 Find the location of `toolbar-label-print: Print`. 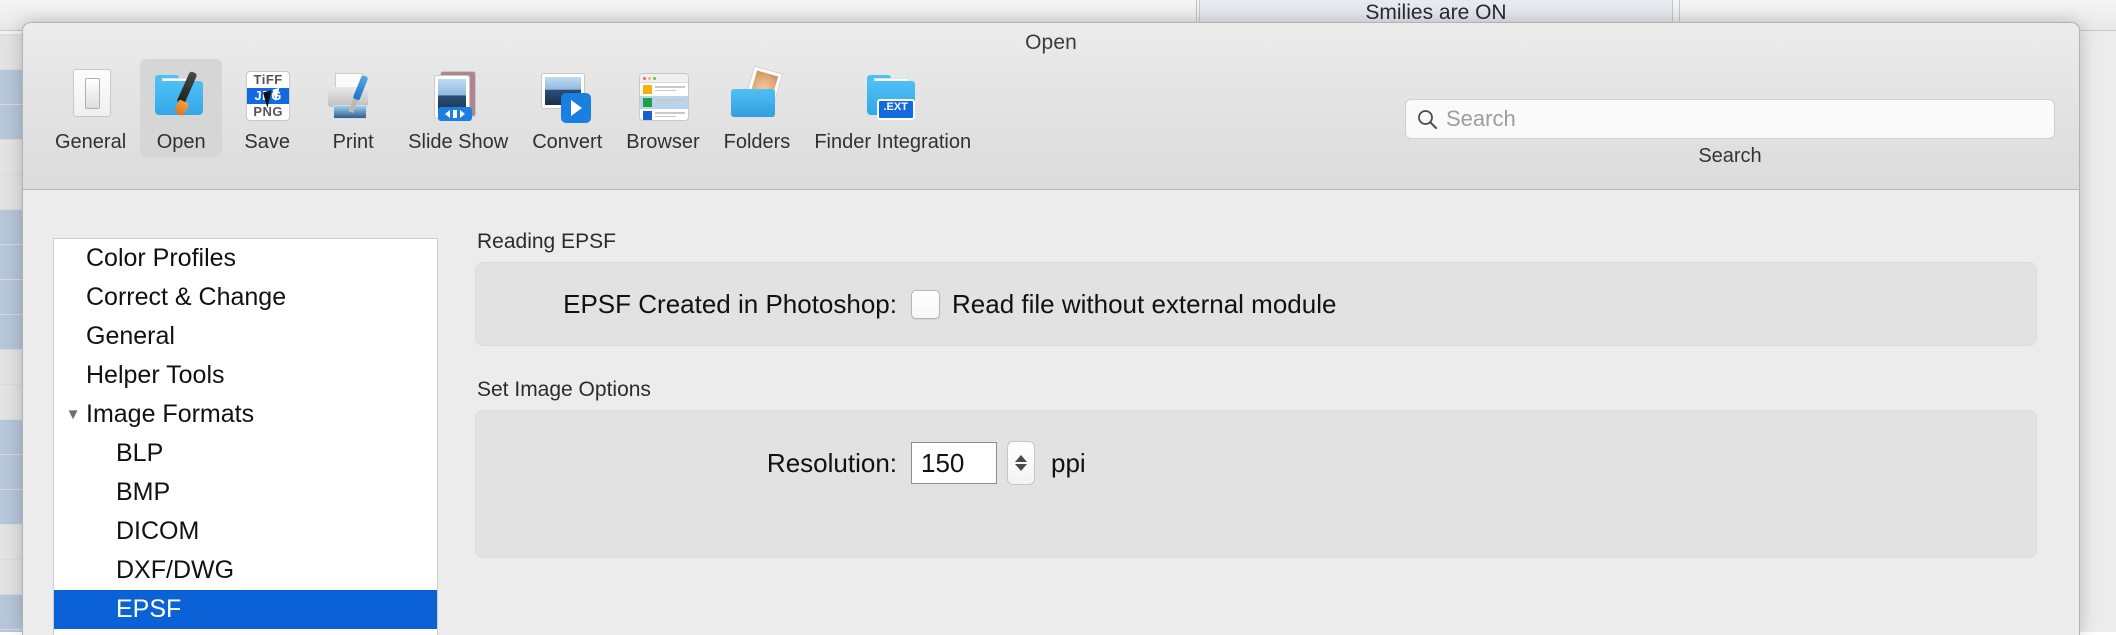

toolbar-label-print: Print is located at coordinates (353, 142).